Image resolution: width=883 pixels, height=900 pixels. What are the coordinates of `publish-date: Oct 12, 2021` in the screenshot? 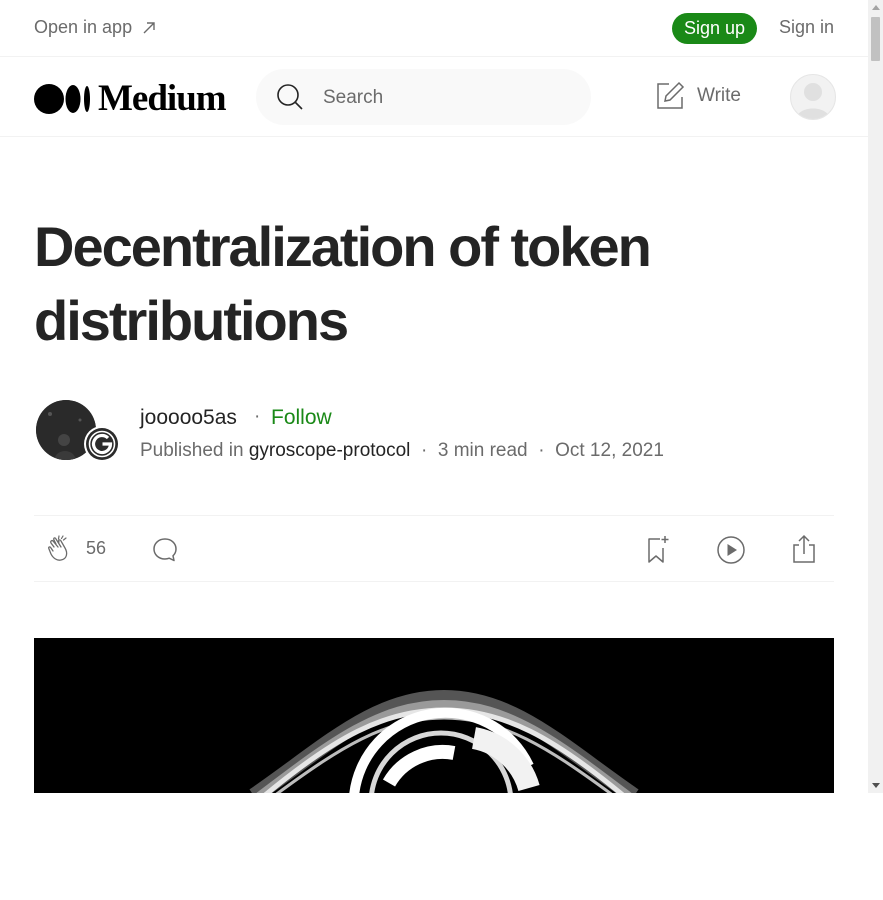 It's located at (609, 450).